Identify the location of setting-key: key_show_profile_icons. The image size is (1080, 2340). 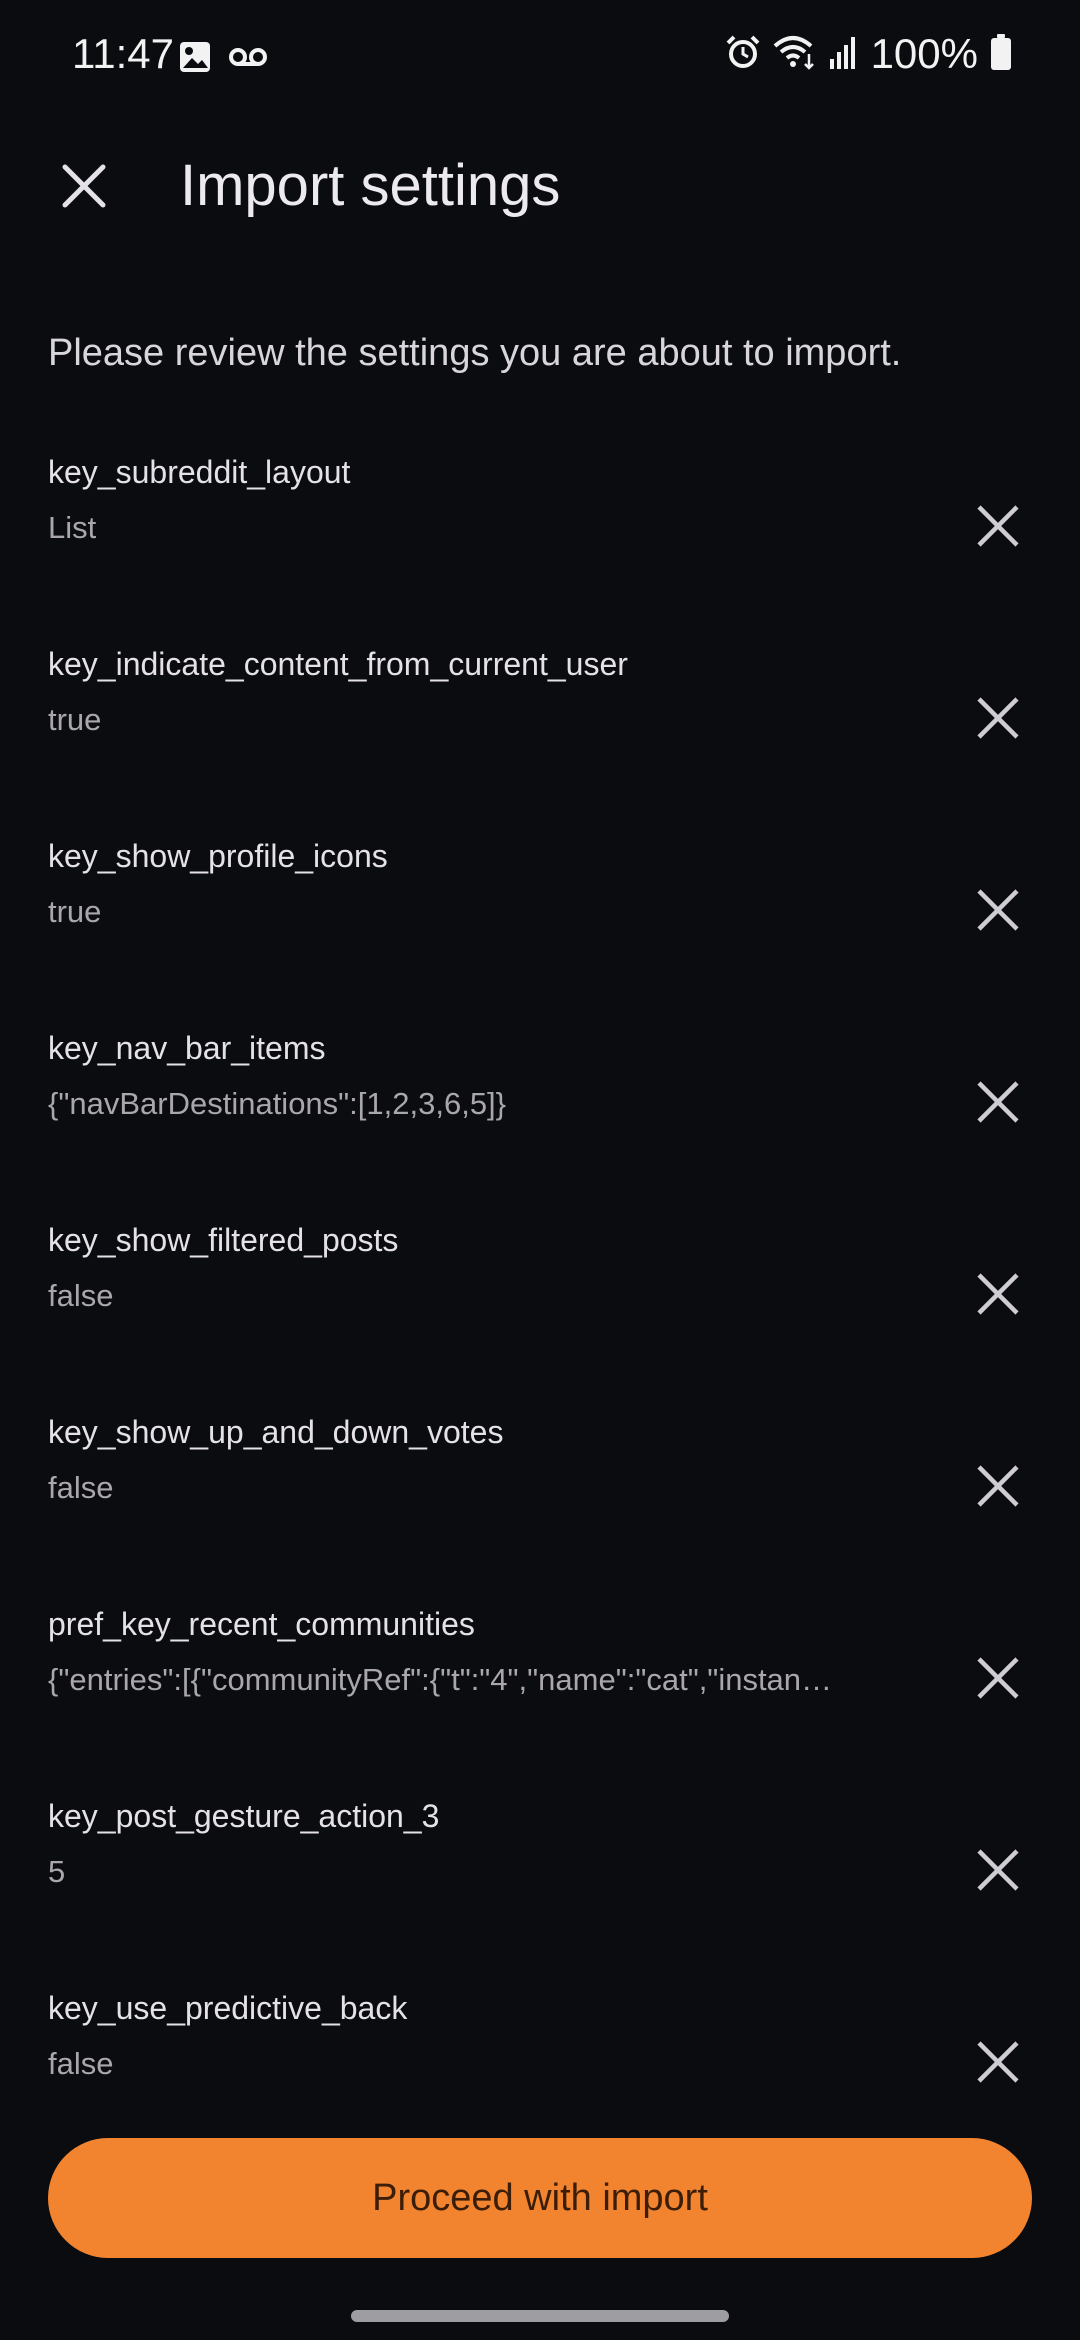
(218, 856).